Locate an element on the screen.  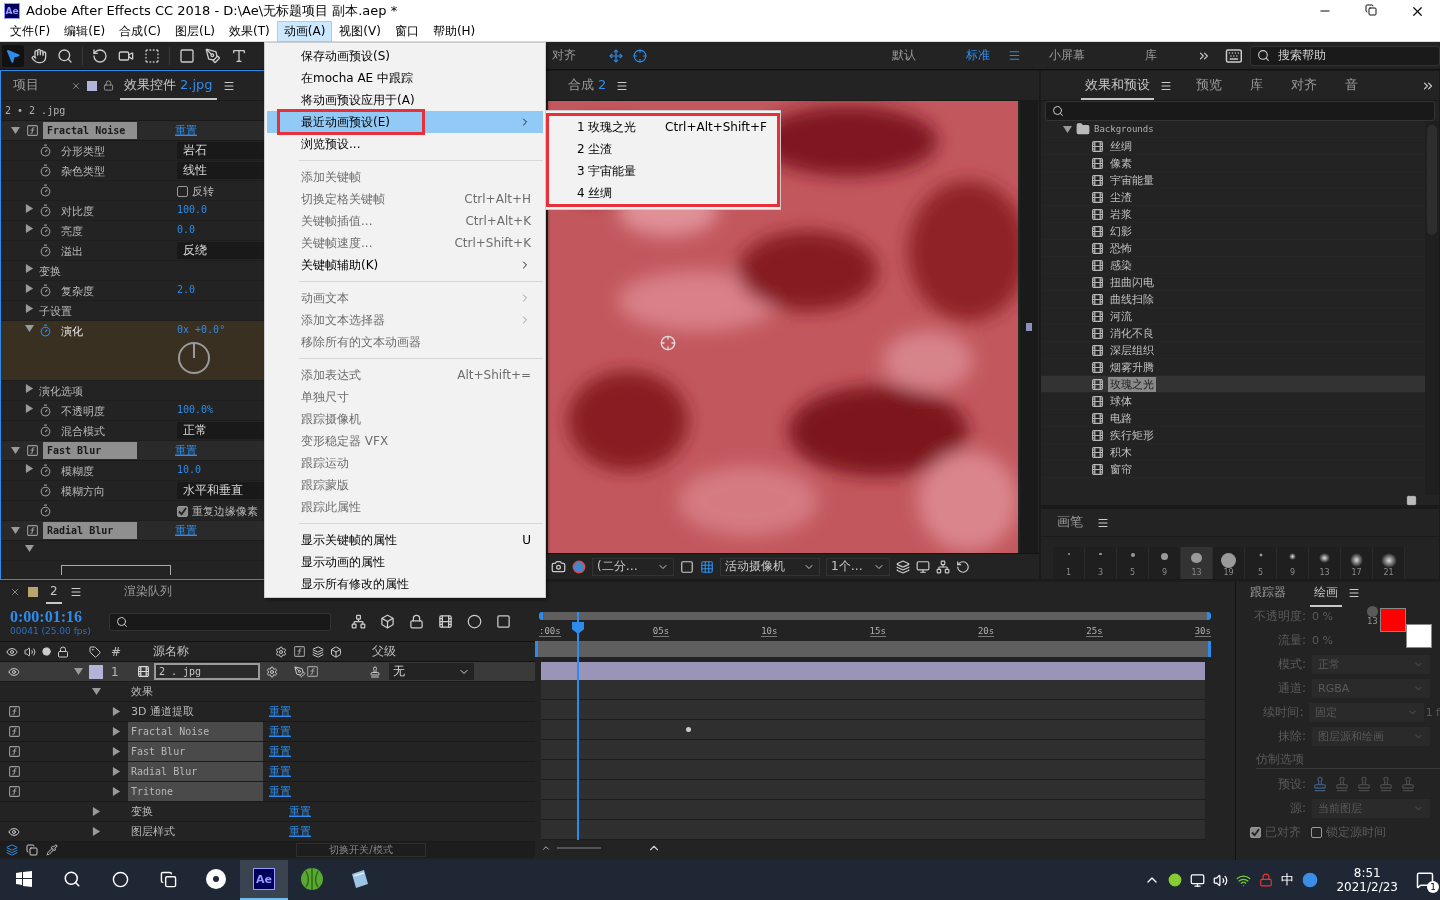
shy-layers-icon is located at coordinates (416, 621).